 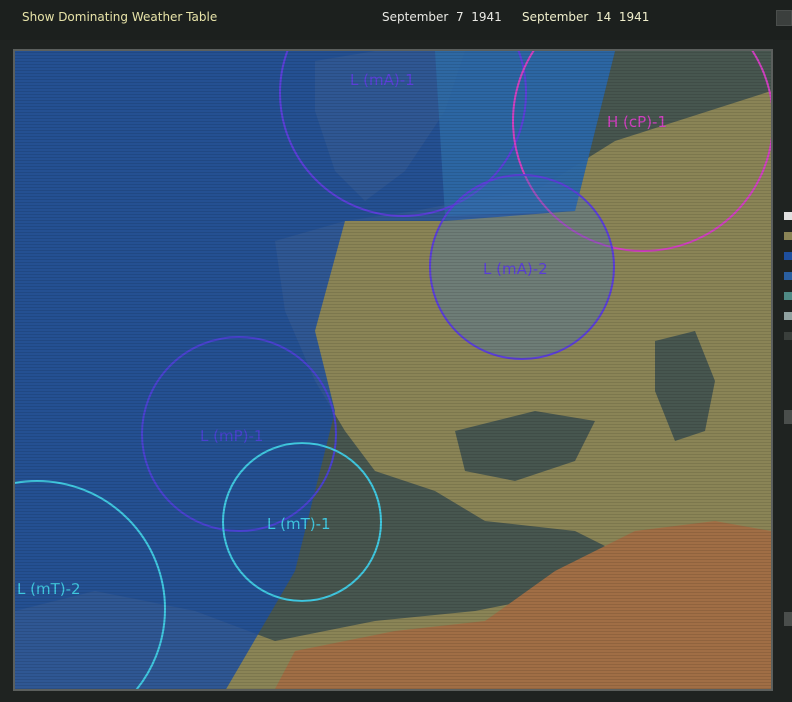 What do you see at coordinates (442, 17) in the screenshot?
I see `date-from: September 7 1941` at bounding box center [442, 17].